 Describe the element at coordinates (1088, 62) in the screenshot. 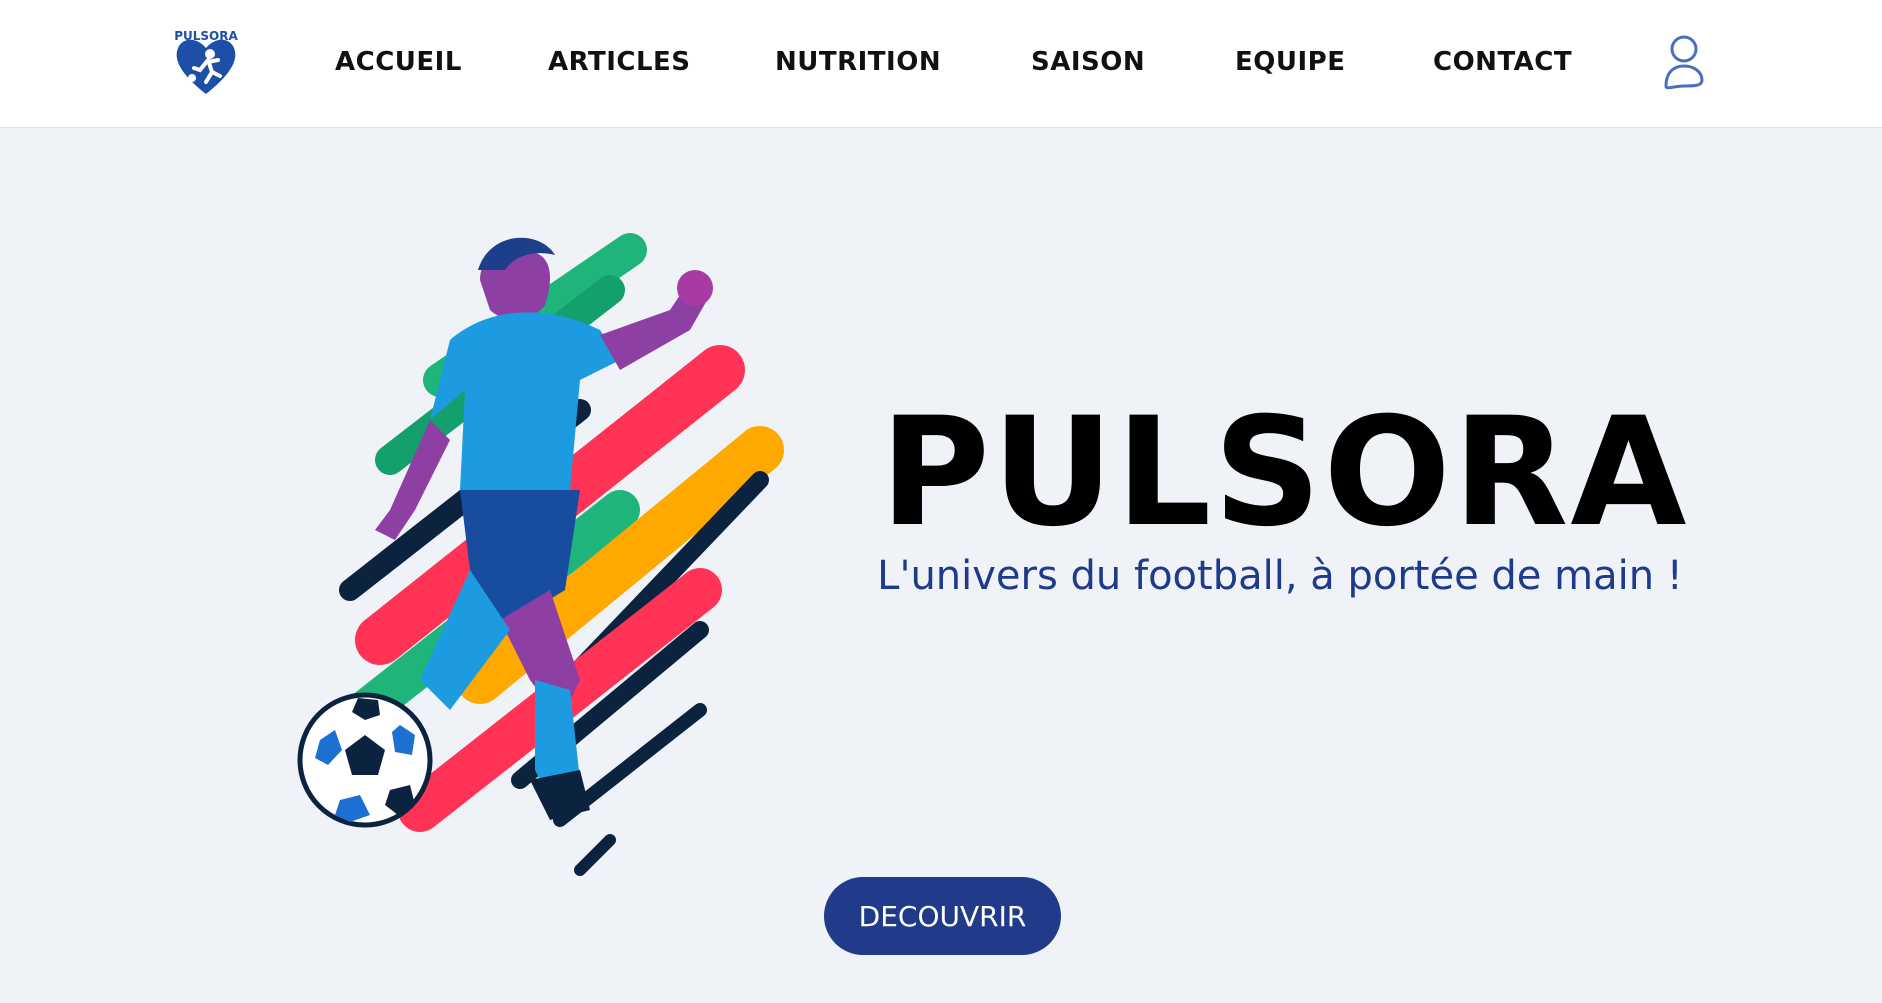

I see `nav-saison: SAISON` at that location.